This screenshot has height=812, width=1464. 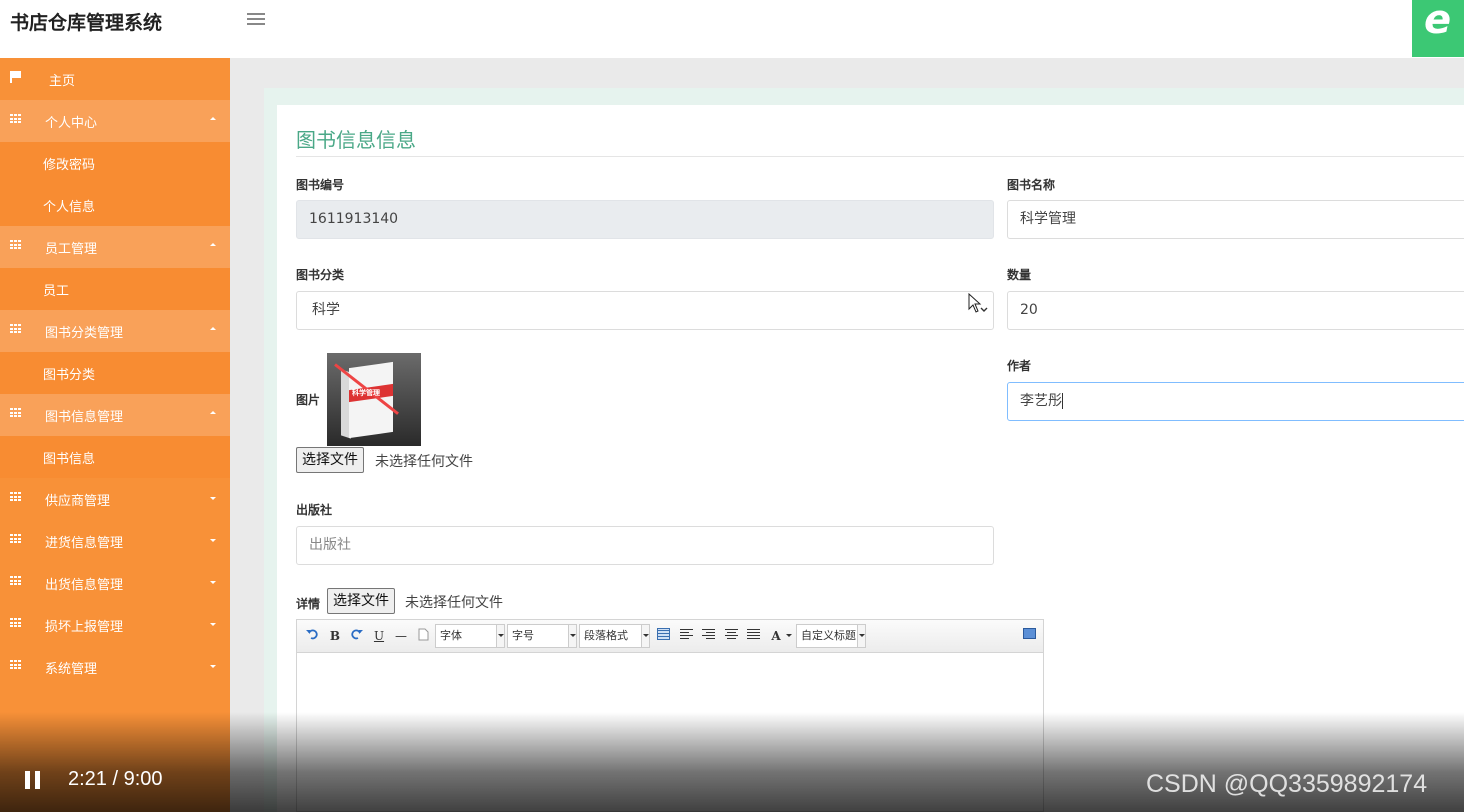 What do you see at coordinates (115, 373) in the screenshot?
I see `sidebar-item-category: 图书分类` at bounding box center [115, 373].